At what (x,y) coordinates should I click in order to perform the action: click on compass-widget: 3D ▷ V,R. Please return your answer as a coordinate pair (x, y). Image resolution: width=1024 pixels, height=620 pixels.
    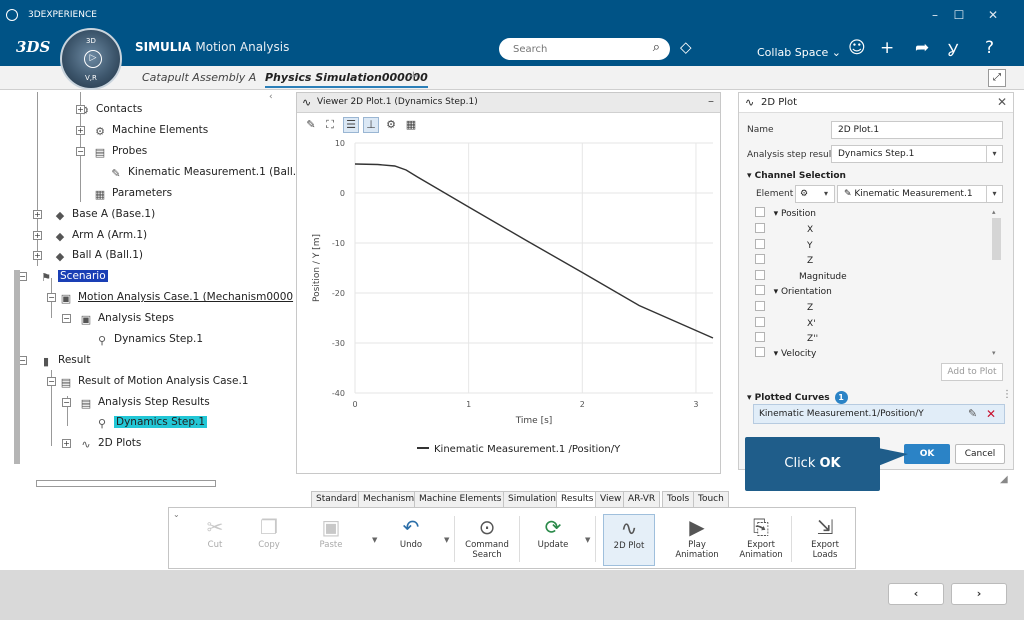
    Looking at the image, I should click on (91, 59).